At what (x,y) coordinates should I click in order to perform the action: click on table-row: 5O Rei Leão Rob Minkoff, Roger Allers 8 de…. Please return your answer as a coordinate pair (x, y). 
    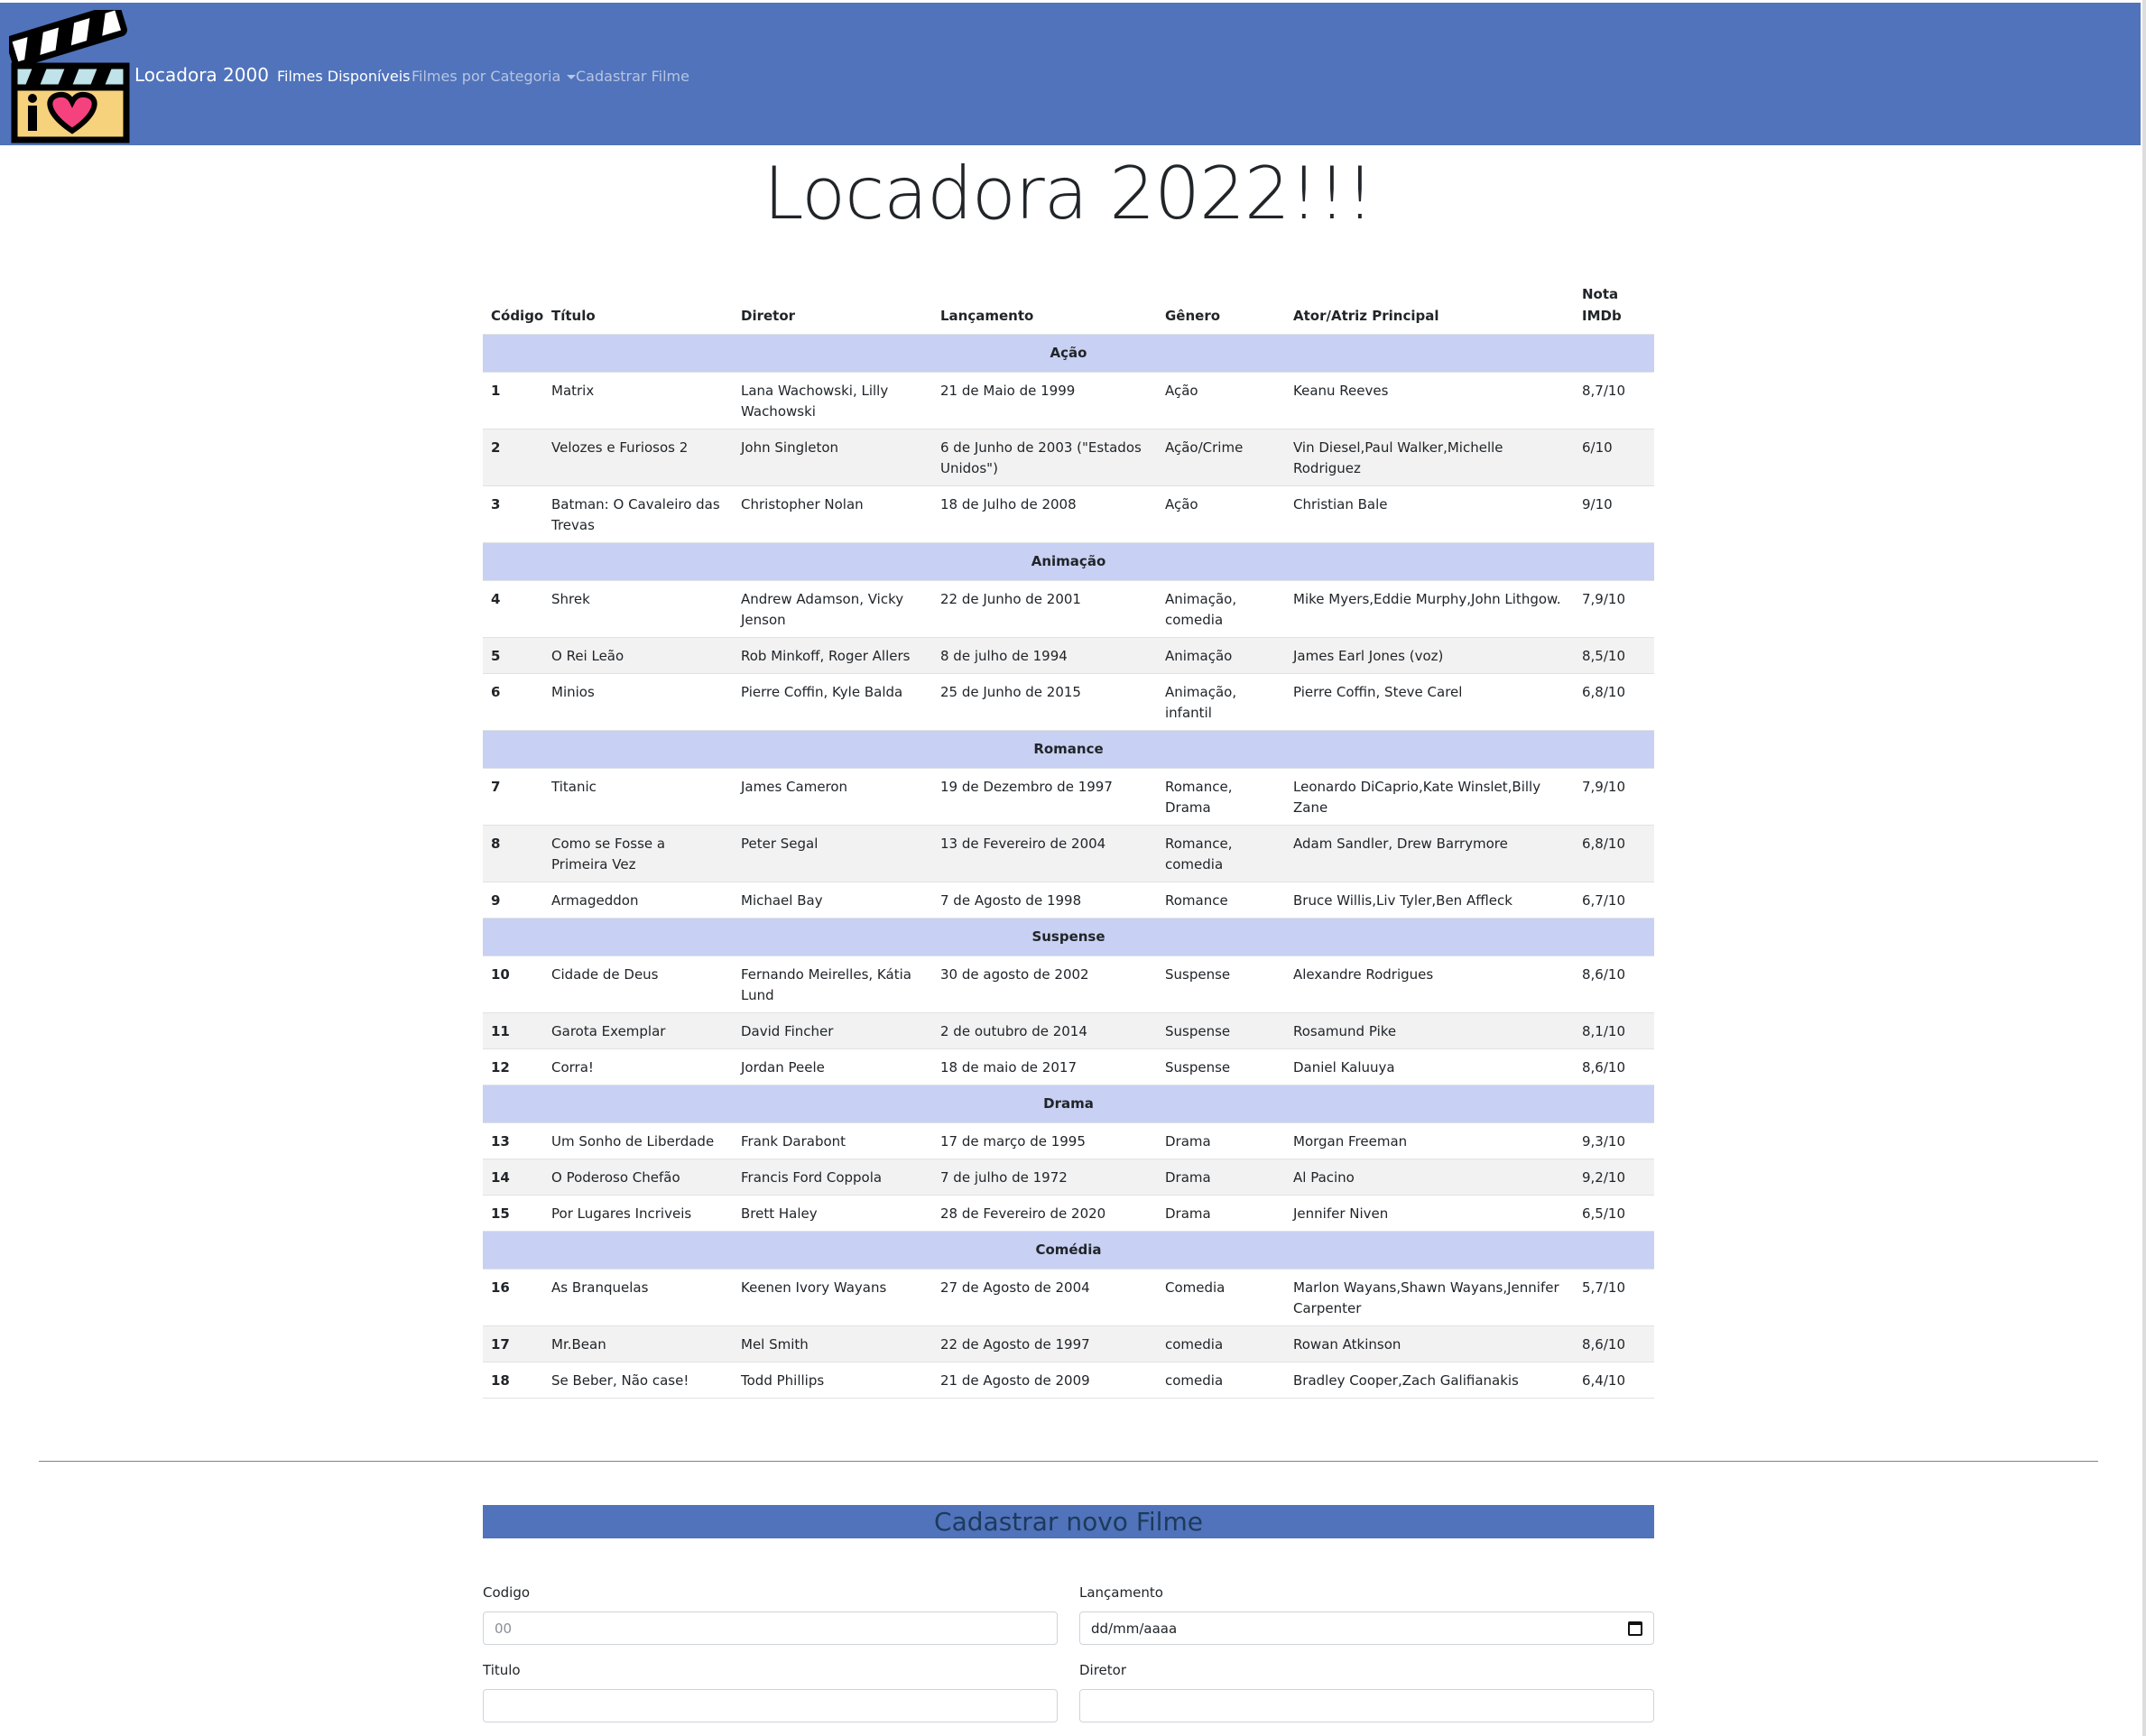
    Looking at the image, I should click on (1068, 655).